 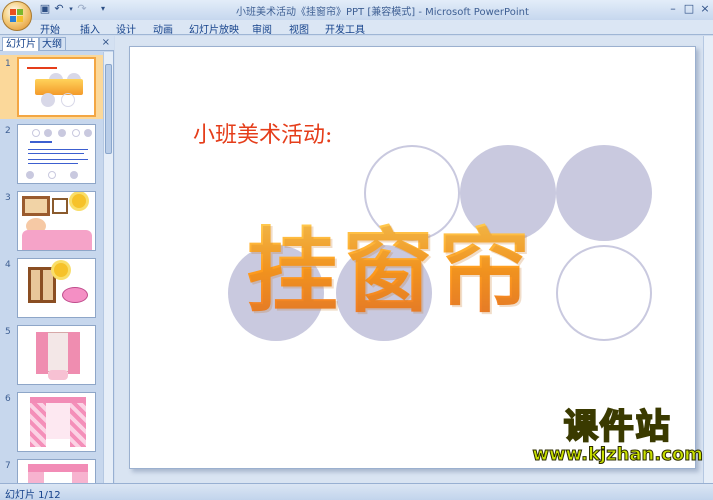 What do you see at coordinates (262, 133) in the screenshot?
I see `slide-subtitle: 小班美术活动:` at bounding box center [262, 133].